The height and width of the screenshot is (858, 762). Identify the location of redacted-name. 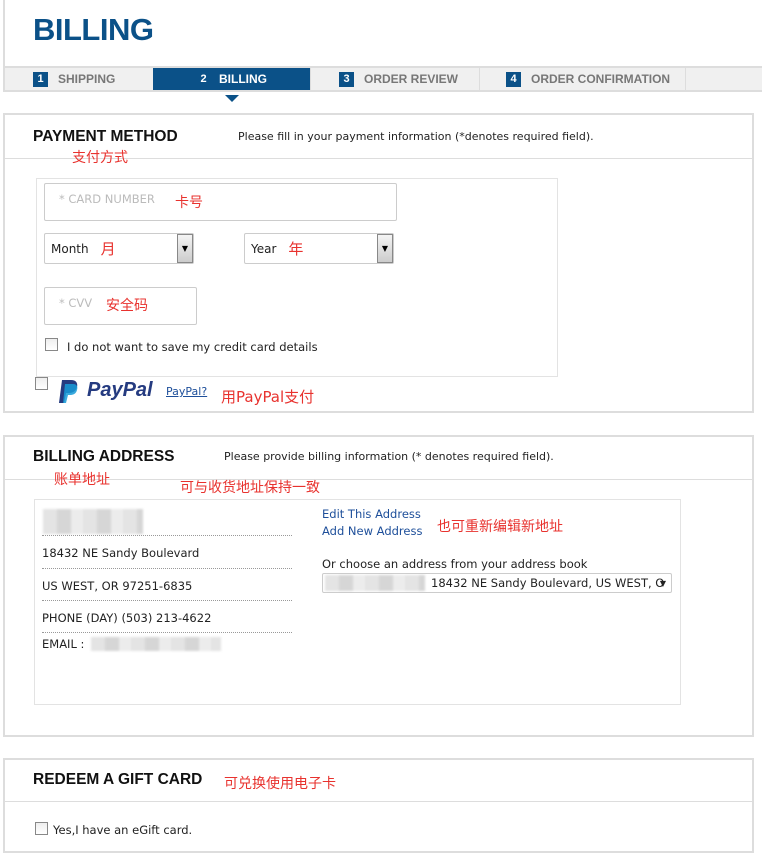
(93, 521).